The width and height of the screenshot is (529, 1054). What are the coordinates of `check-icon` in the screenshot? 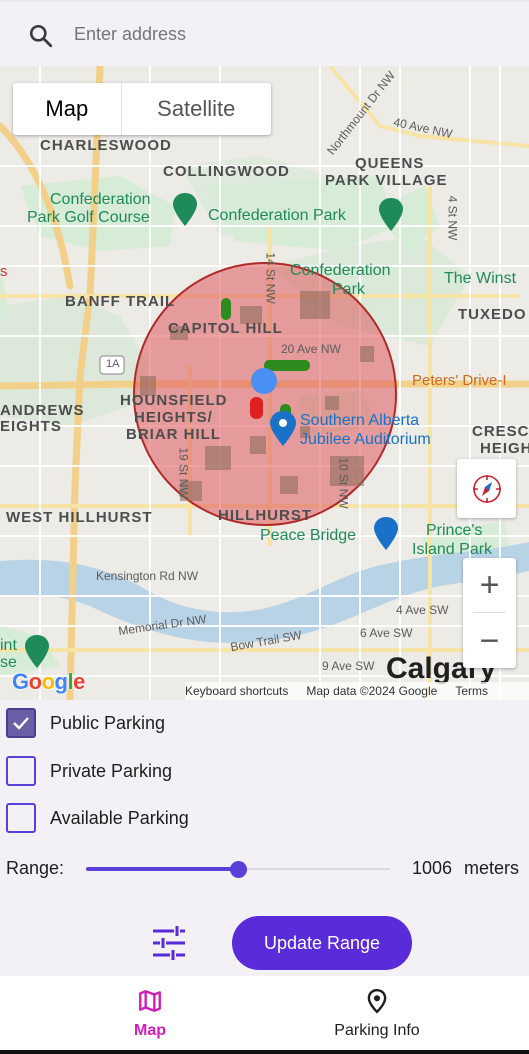 It's located at (21, 723).